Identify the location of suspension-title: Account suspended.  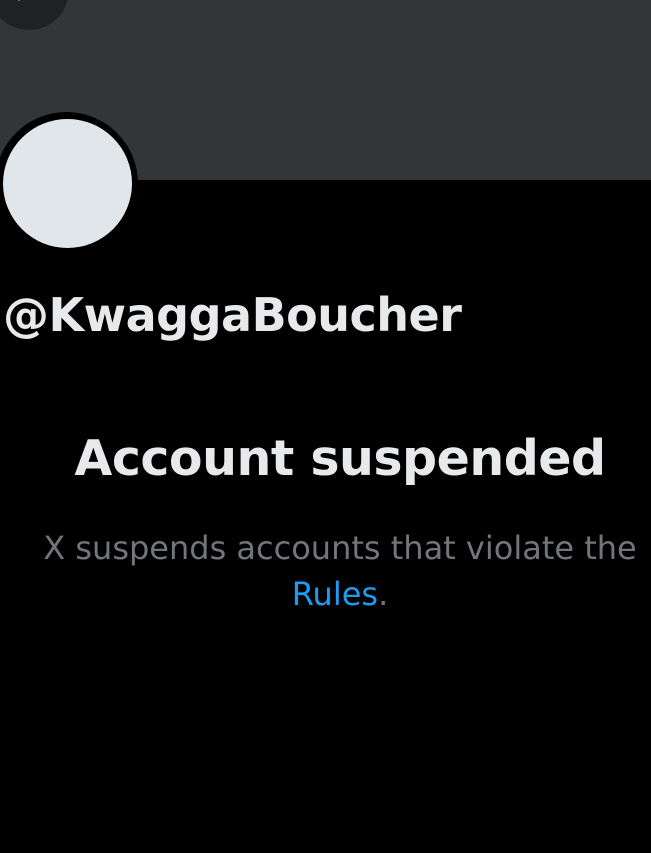
(340, 458).